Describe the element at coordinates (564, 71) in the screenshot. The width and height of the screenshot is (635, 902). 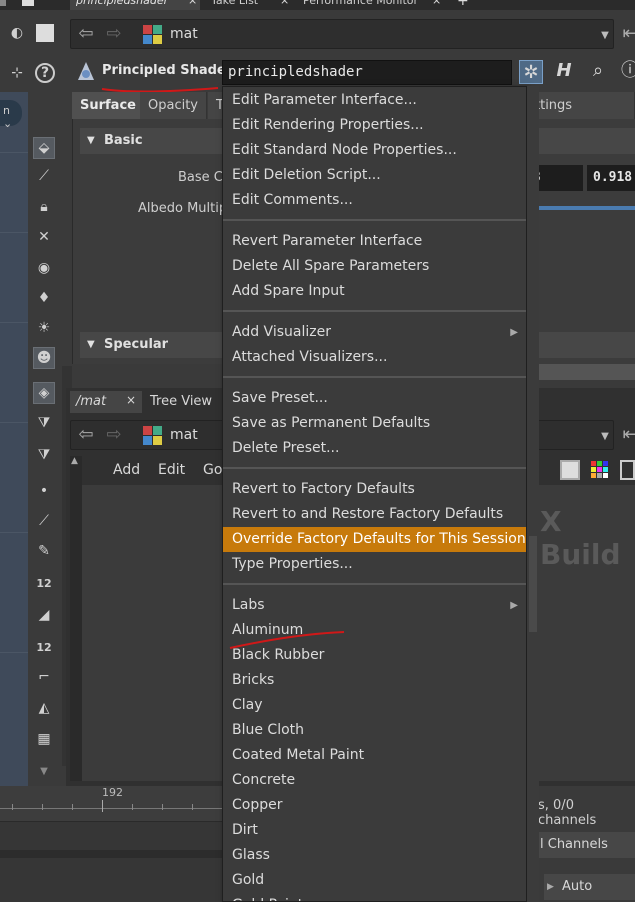
I see `help-h-icon: H` at that location.